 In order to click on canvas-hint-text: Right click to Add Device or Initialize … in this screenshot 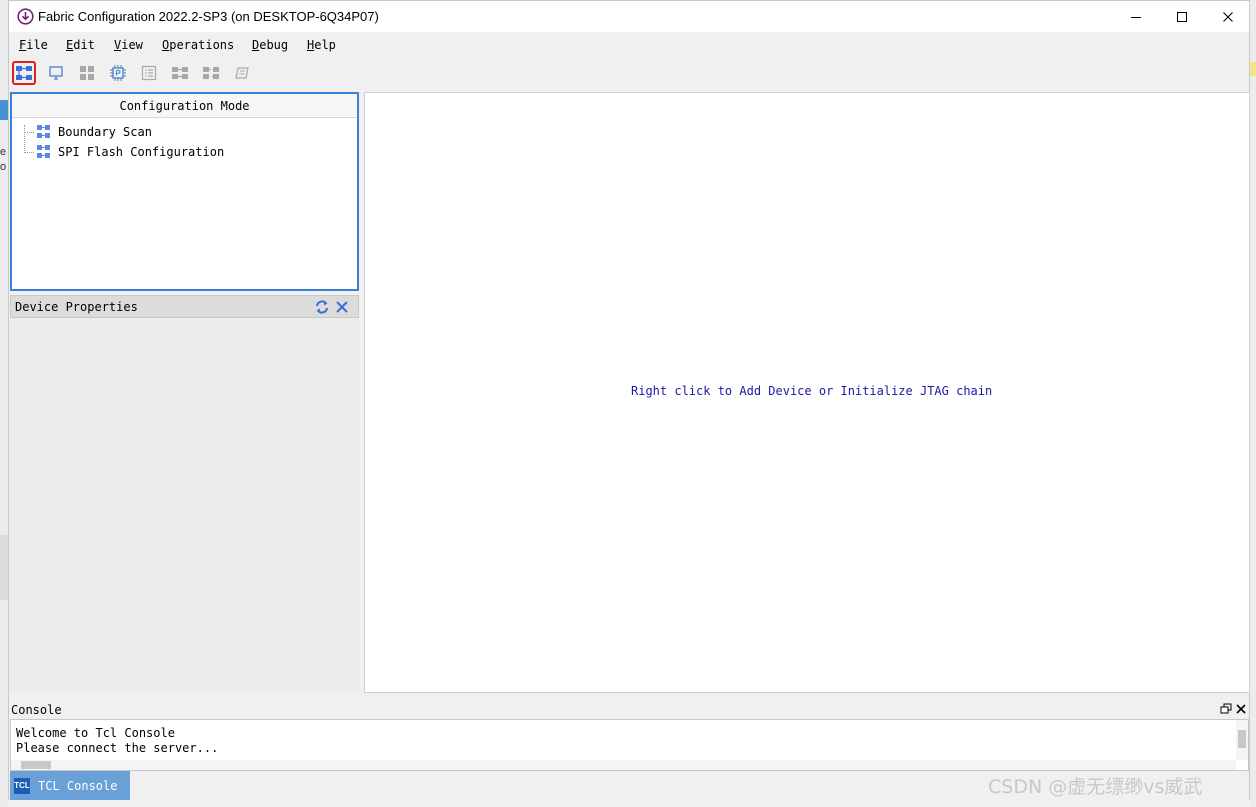, I will do `click(812, 391)`.